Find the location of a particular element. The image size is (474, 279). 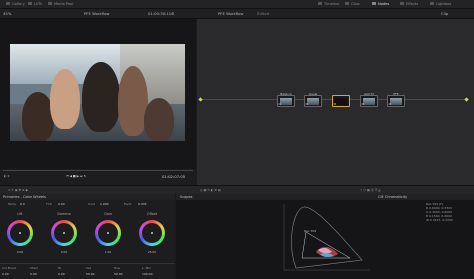

clips-label: Clips is located at coordinates (355, 3).